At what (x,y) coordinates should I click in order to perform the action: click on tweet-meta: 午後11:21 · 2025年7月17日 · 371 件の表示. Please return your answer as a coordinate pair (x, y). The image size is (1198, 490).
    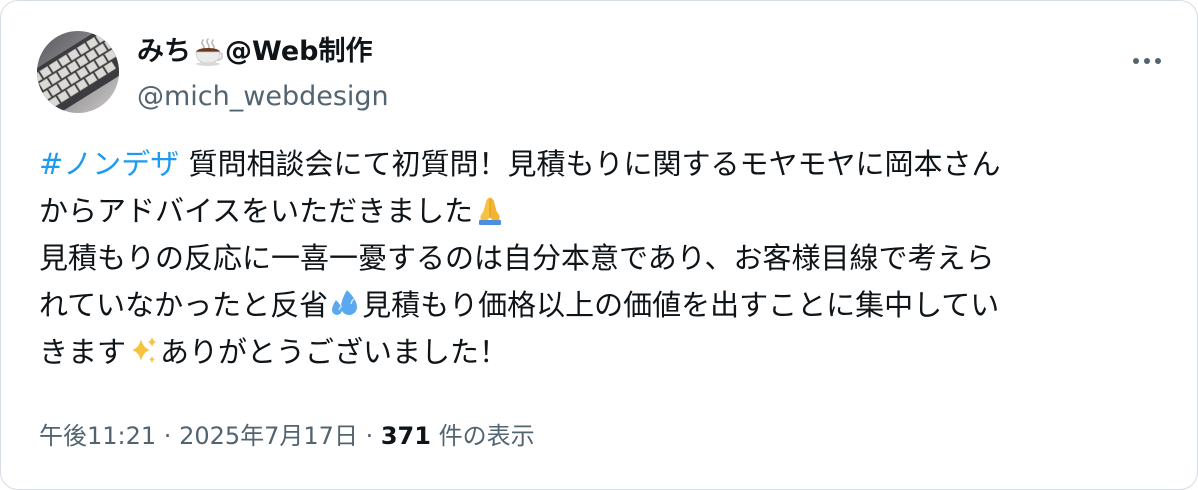
    Looking at the image, I should click on (287, 436).